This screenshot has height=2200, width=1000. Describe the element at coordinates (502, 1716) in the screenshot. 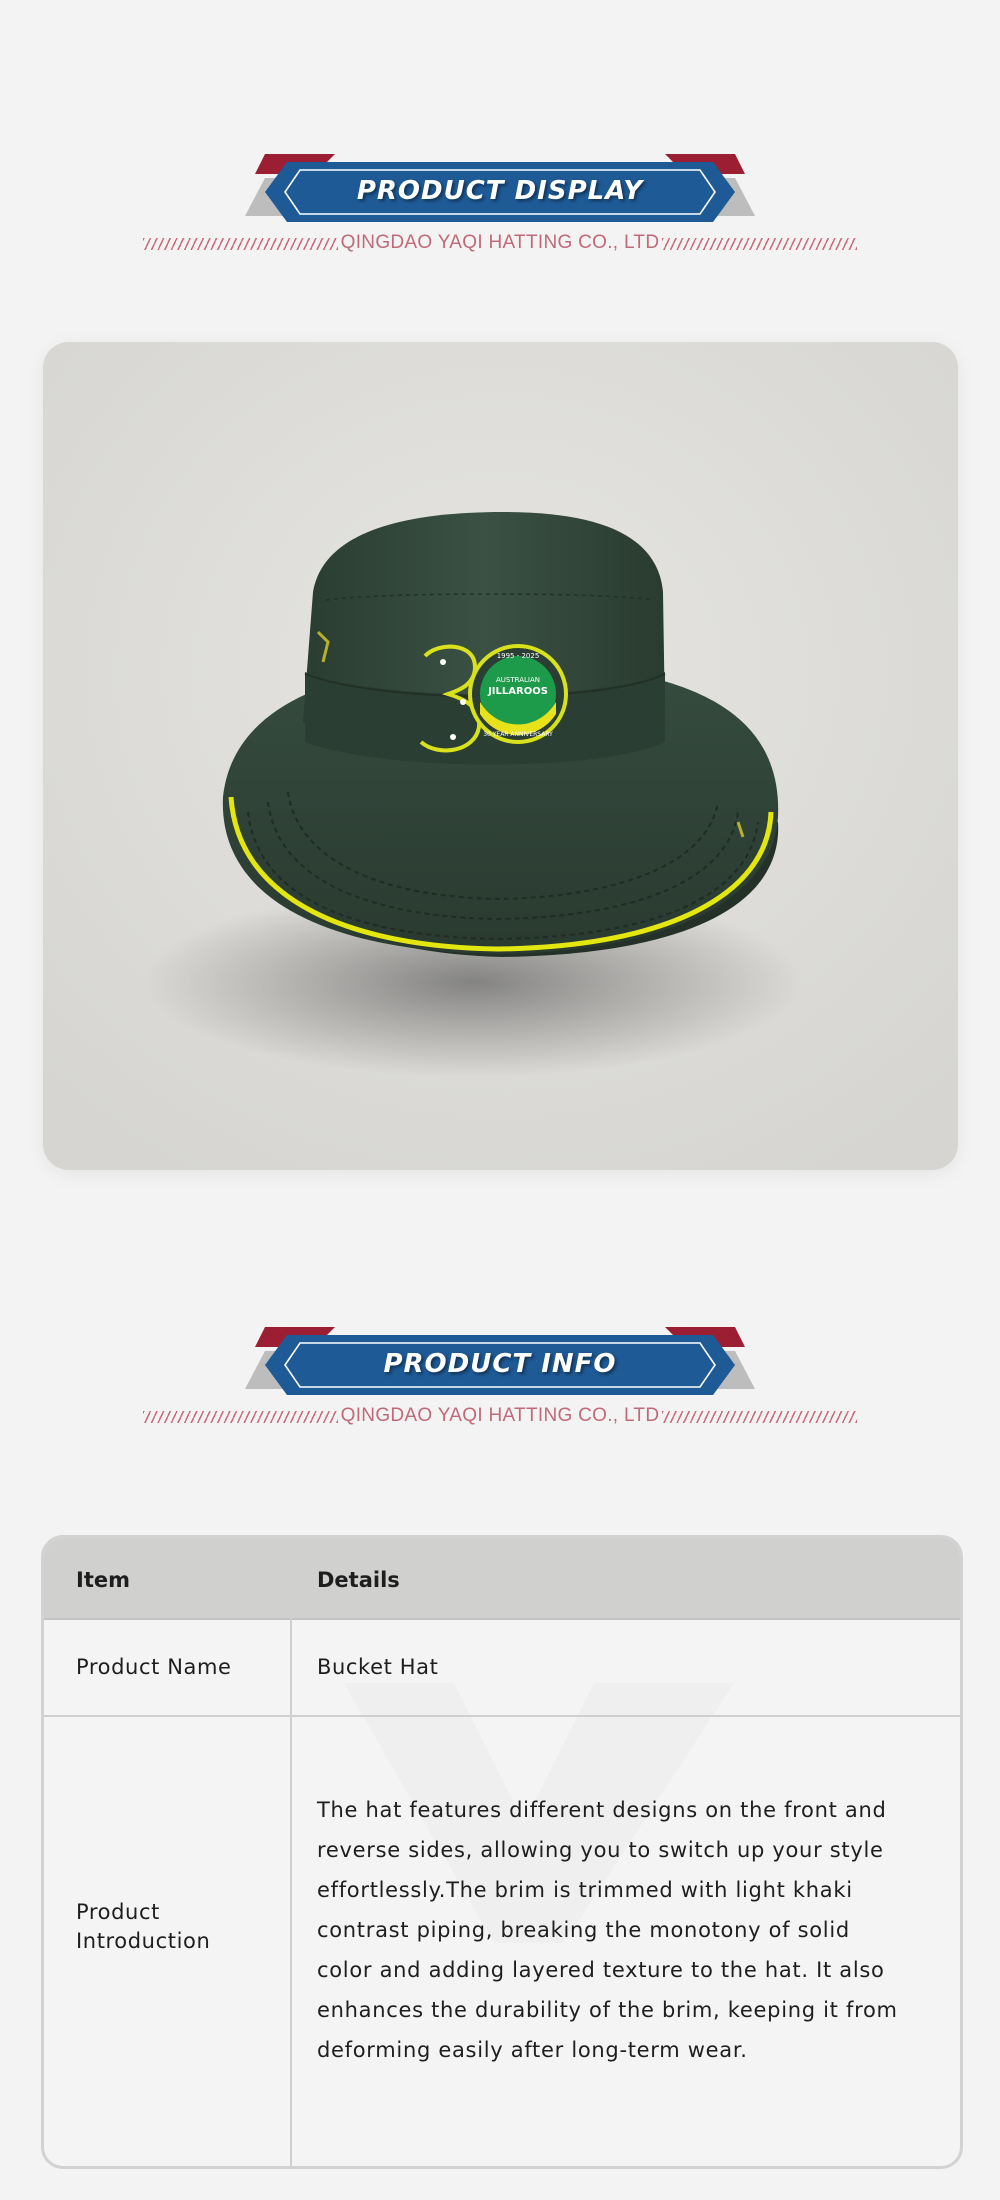

I see `row-divider` at that location.